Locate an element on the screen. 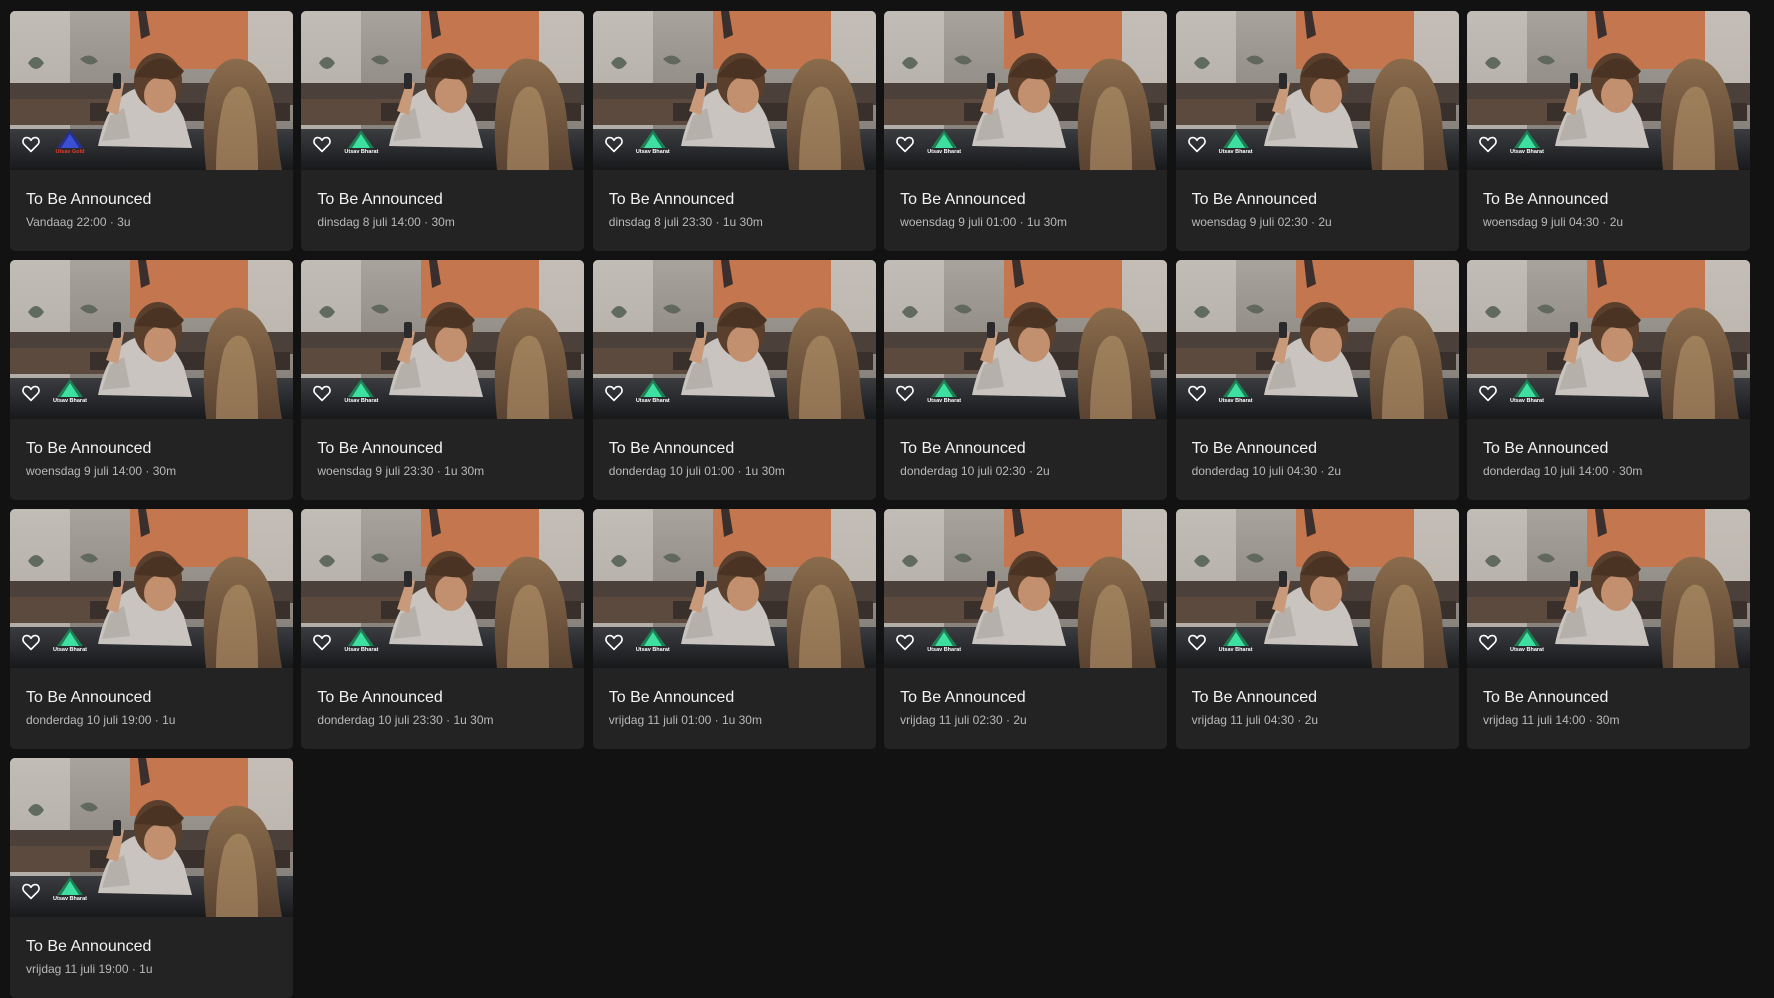 The image size is (1774, 998). program-schedule: woensdag 9 juli 04:30 · 2u is located at coordinates (1553, 222).